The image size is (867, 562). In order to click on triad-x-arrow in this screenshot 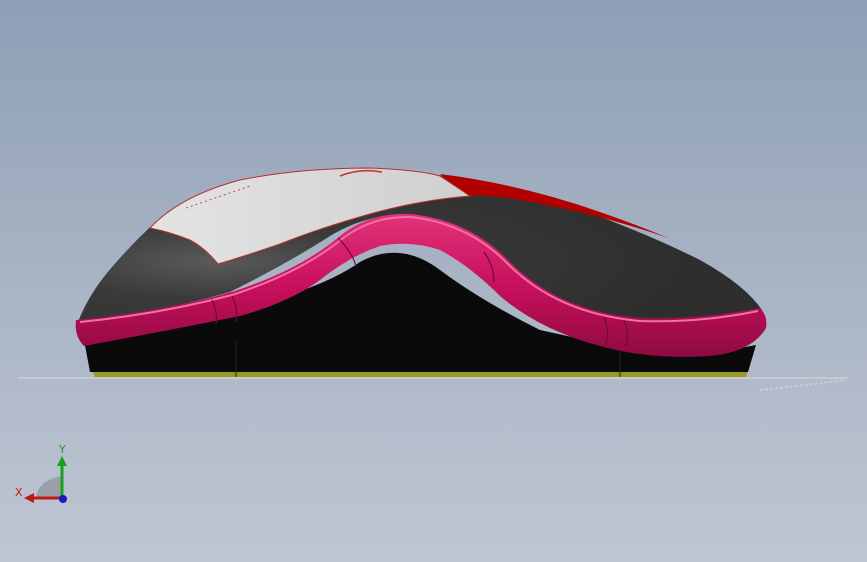, I will do `click(29, 498)`.